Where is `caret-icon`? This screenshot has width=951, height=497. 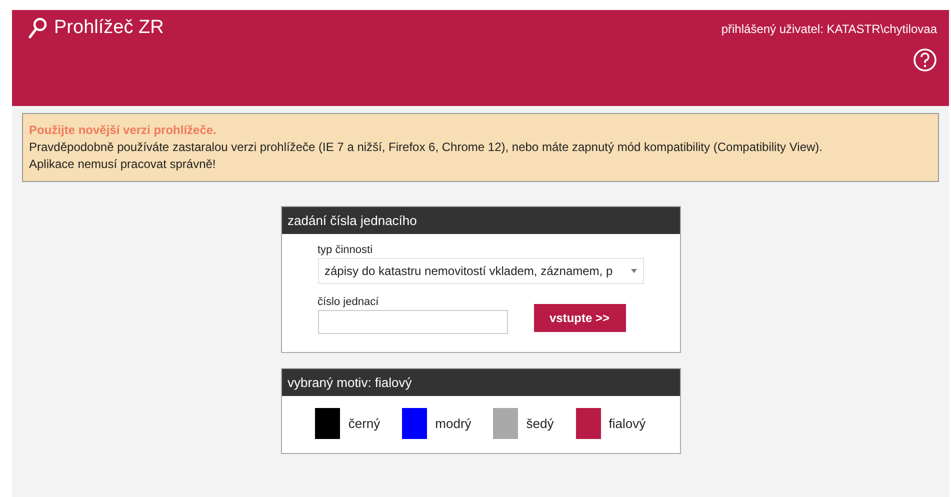
caret-icon is located at coordinates (633, 271).